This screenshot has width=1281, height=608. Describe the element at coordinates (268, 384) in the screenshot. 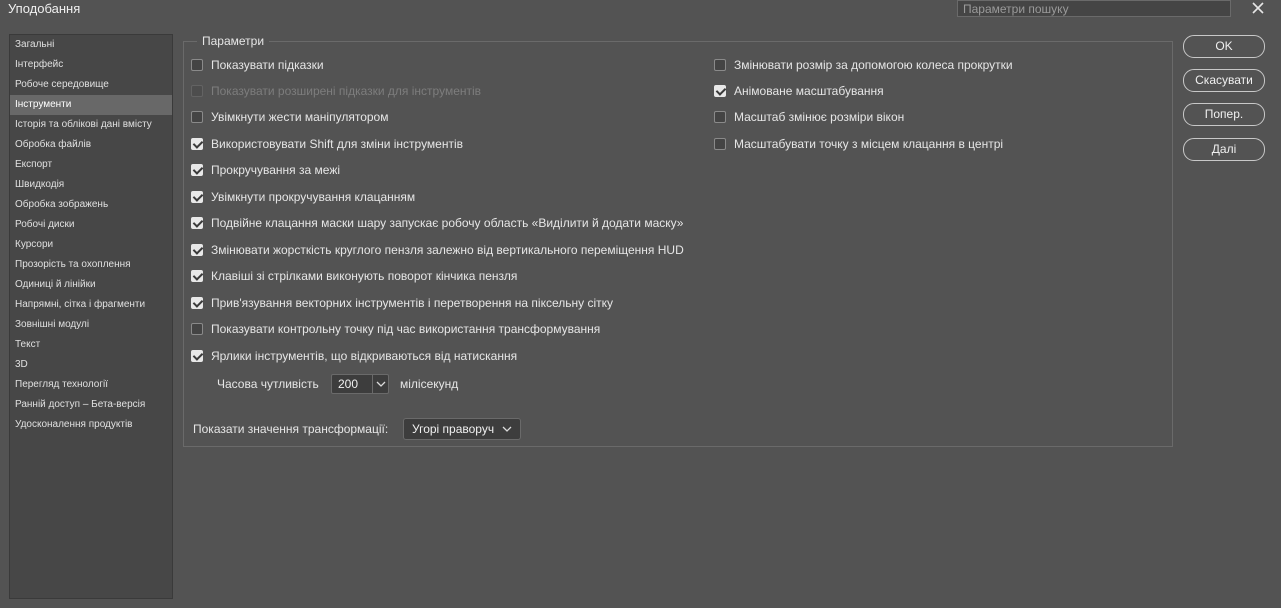

I see `sensitivity-label: Часова чутливість` at that location.